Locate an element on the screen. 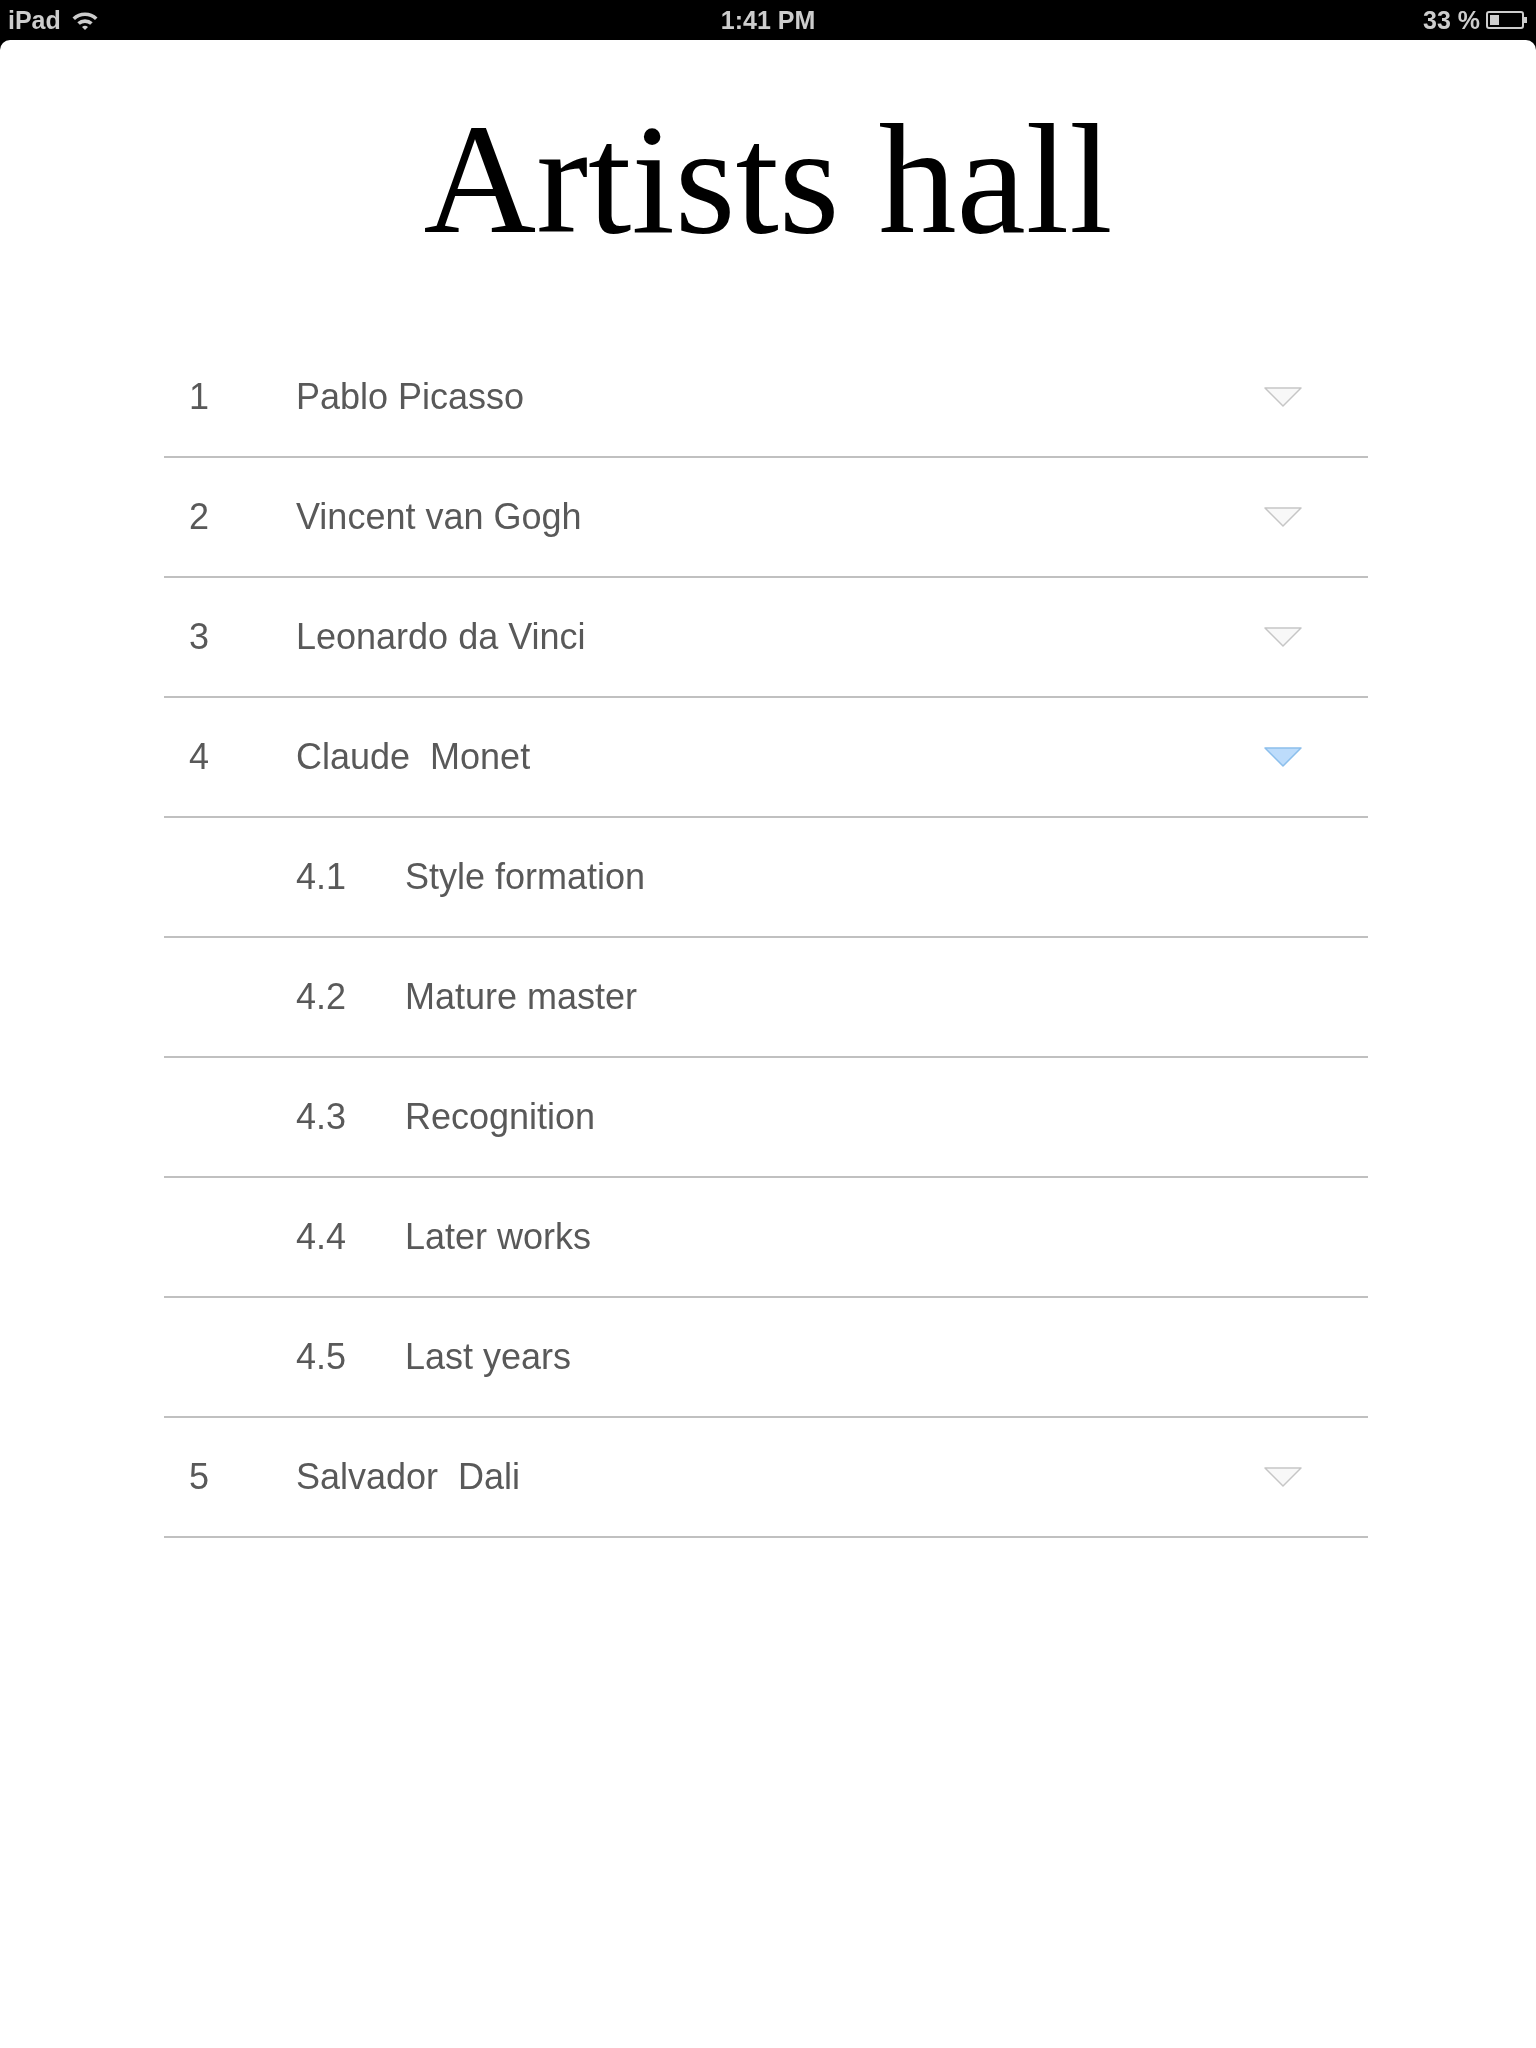  section-title: Recognition is located at coordinates (853, 1117).